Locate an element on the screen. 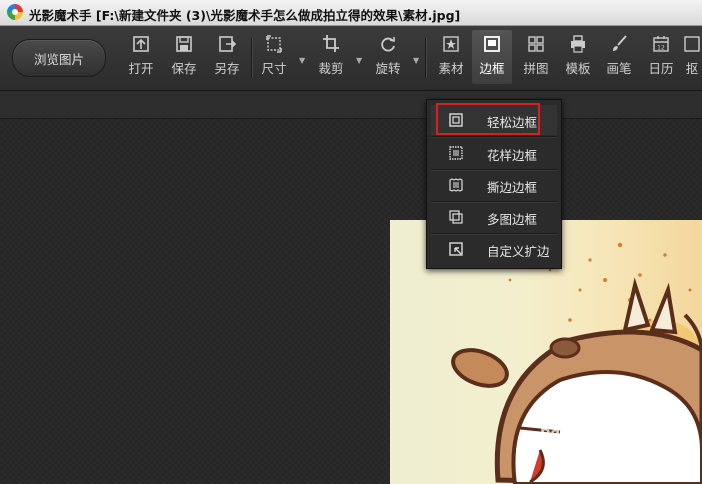 The height and width of the screenshot is (484, 702). save-as-icon is located at coordinates (227, 44).